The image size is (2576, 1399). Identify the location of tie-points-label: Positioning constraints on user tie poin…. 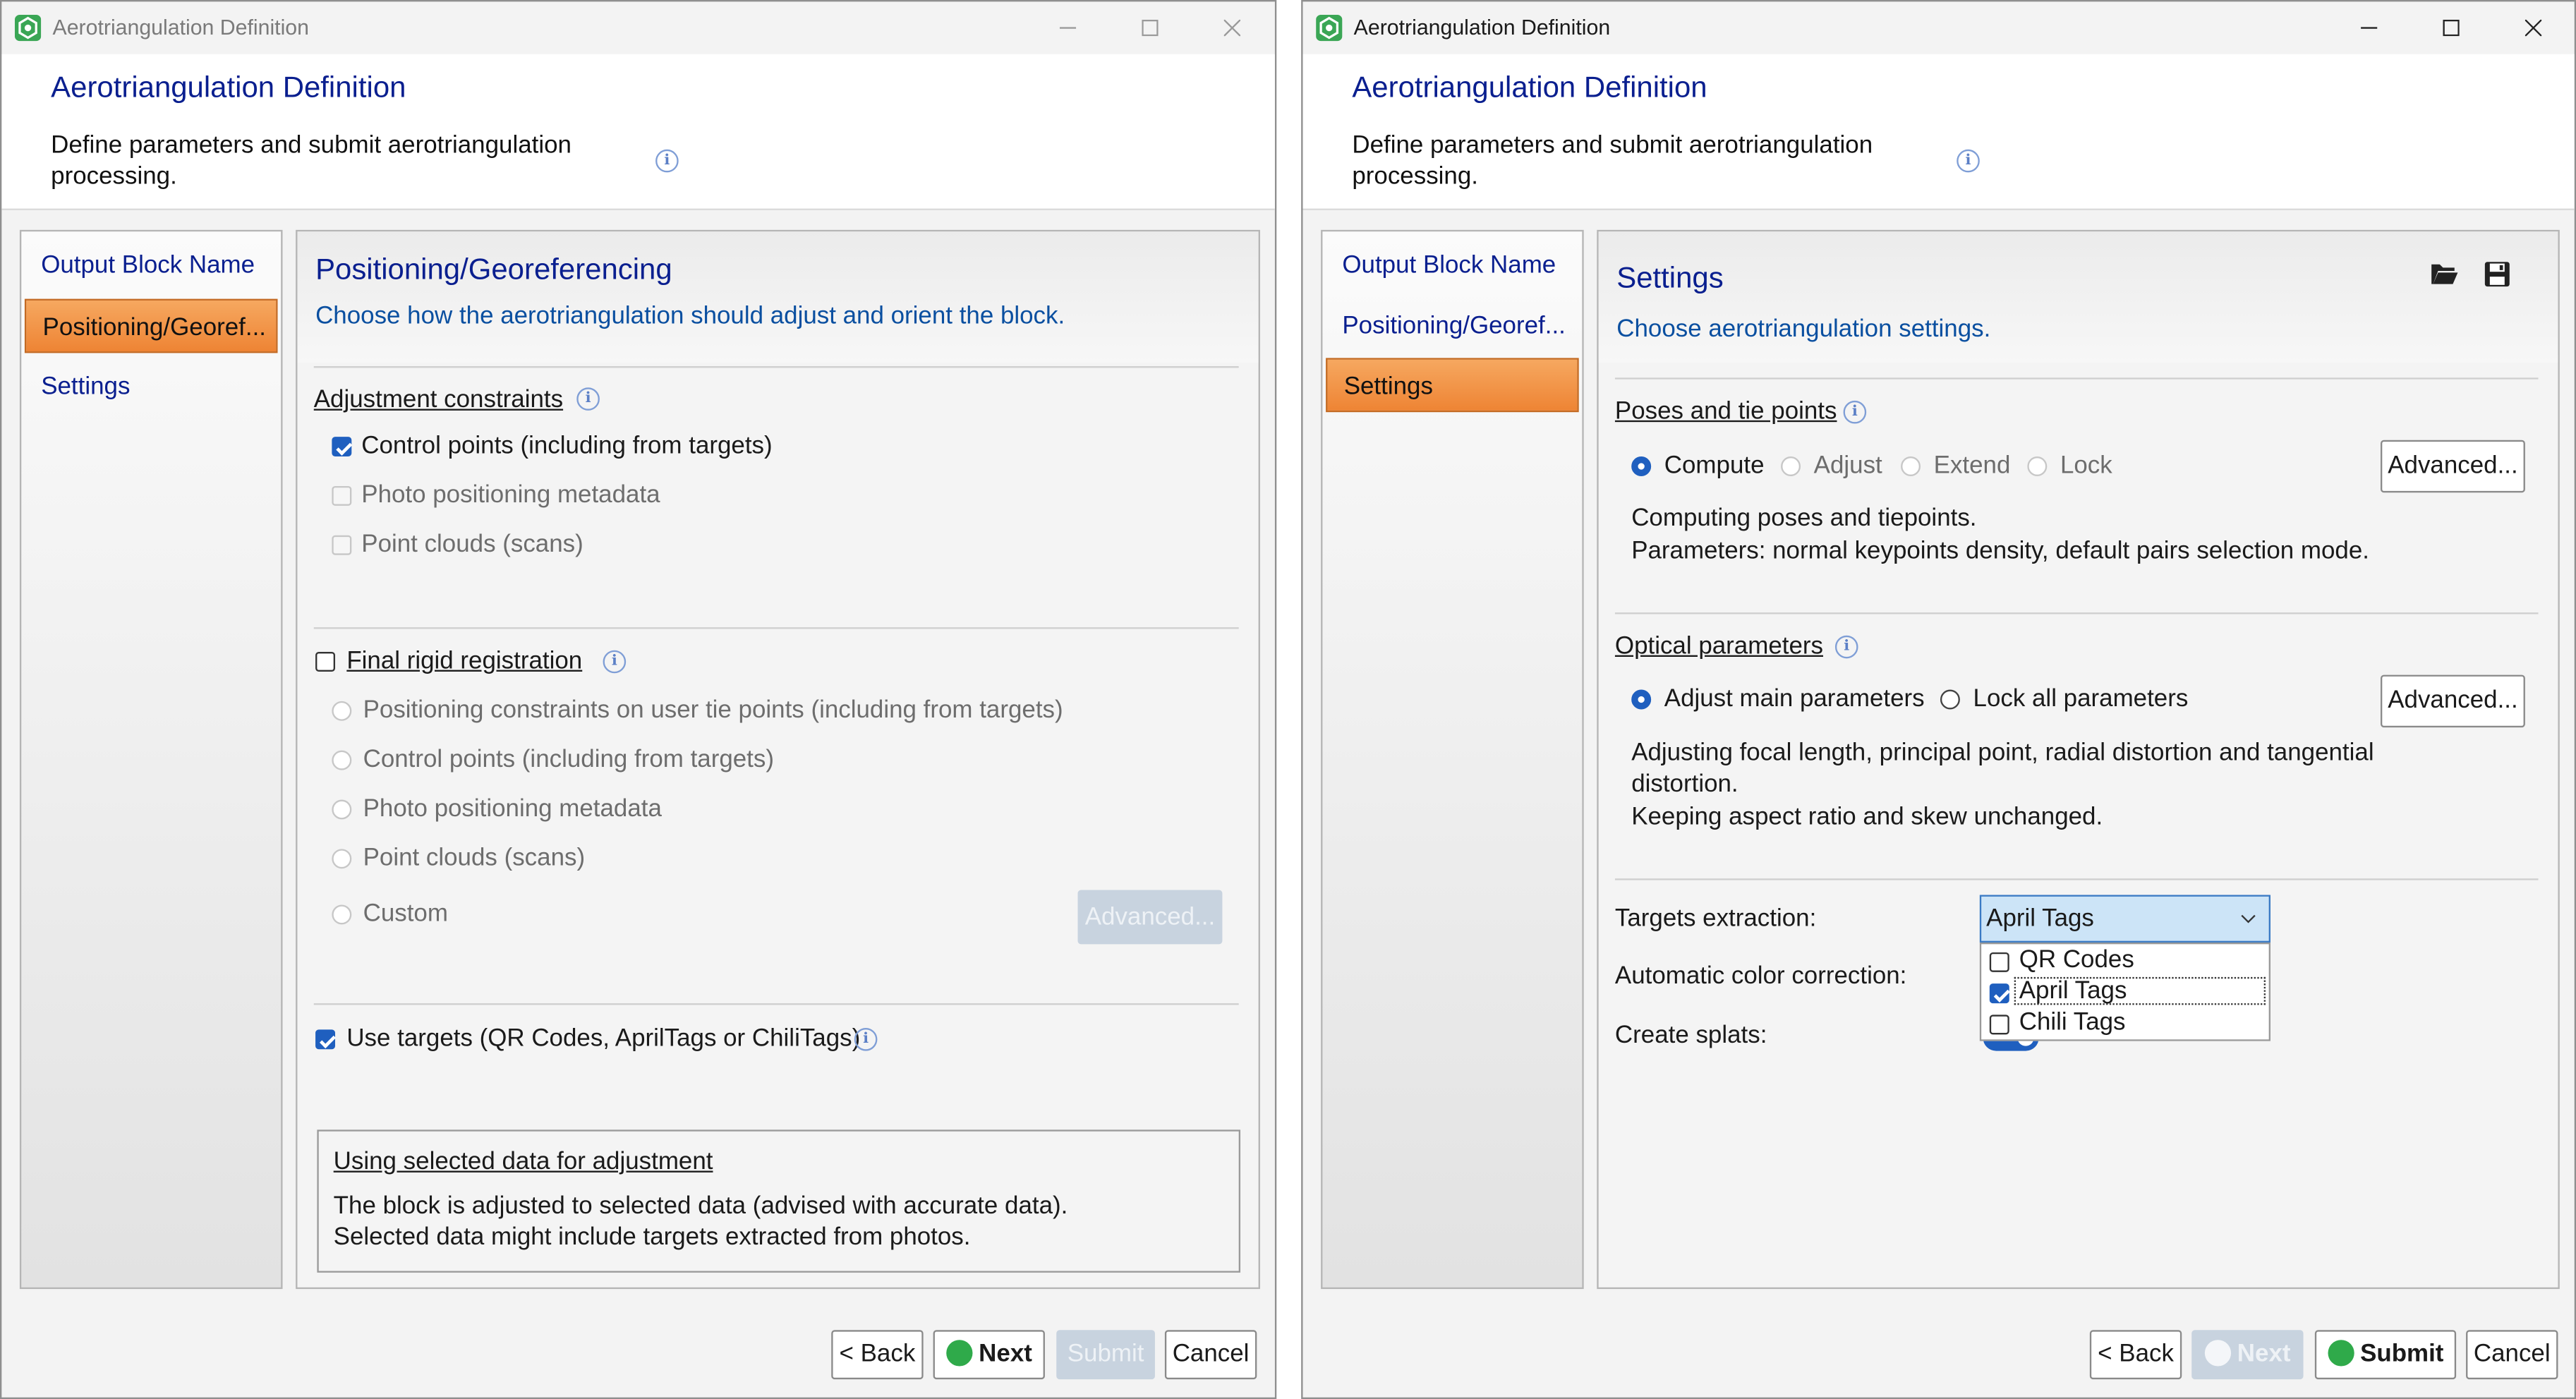
(713, 710).